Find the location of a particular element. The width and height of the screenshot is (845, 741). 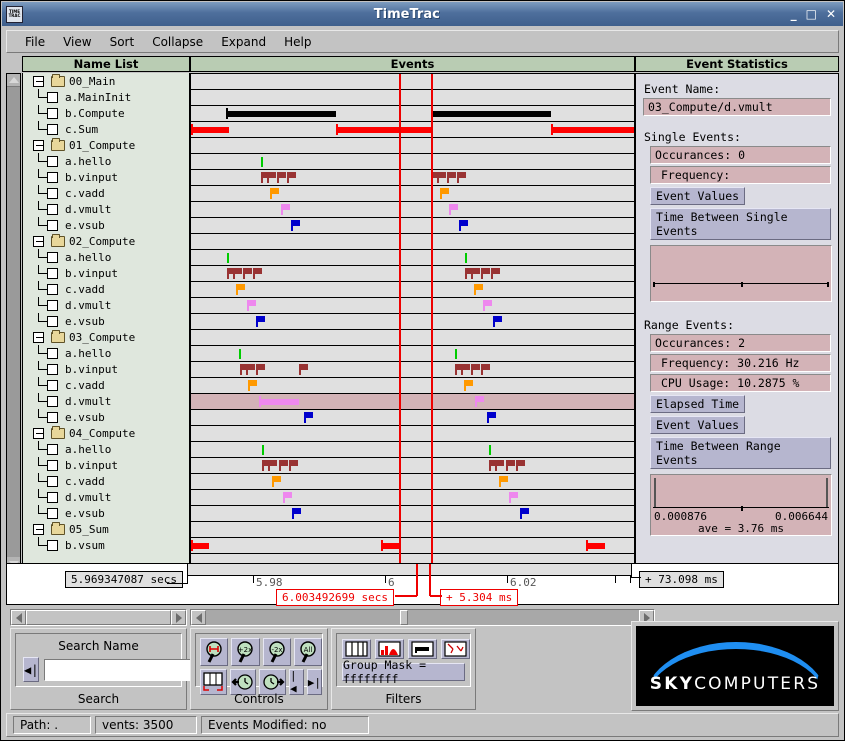

tree-leaf-row: c.Sum is located at coordinates (106, 129).